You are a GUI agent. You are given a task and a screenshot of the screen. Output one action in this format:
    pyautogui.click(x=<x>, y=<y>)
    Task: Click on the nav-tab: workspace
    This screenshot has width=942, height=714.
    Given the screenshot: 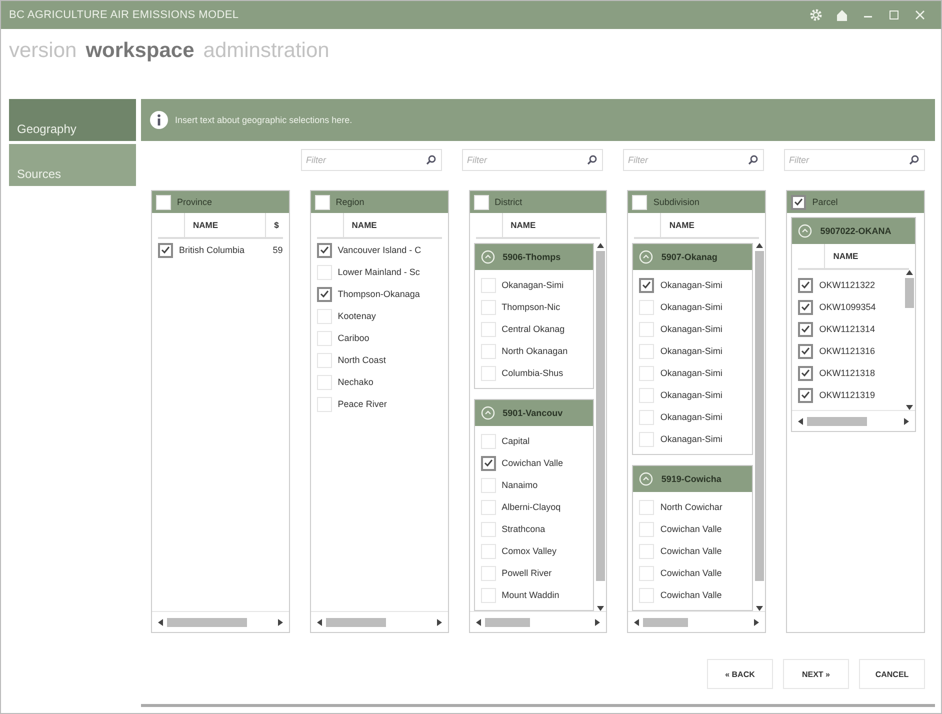 What is the action you would take?
    pyautogui.click(x=140, y=59)
    